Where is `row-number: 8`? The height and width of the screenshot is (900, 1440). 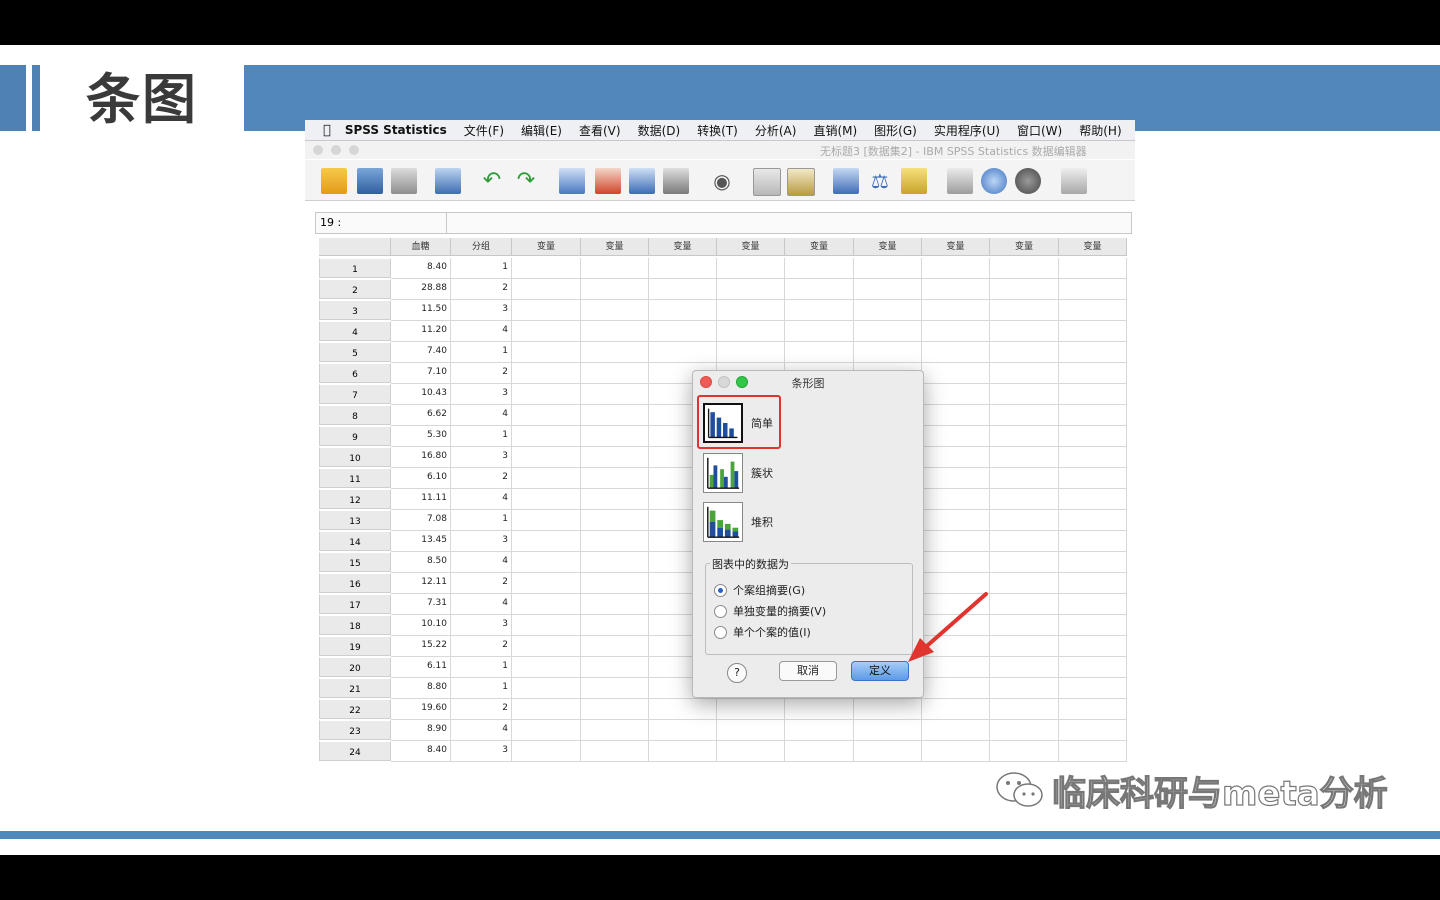
row-number: 8 is located at coordinates (355, 415).